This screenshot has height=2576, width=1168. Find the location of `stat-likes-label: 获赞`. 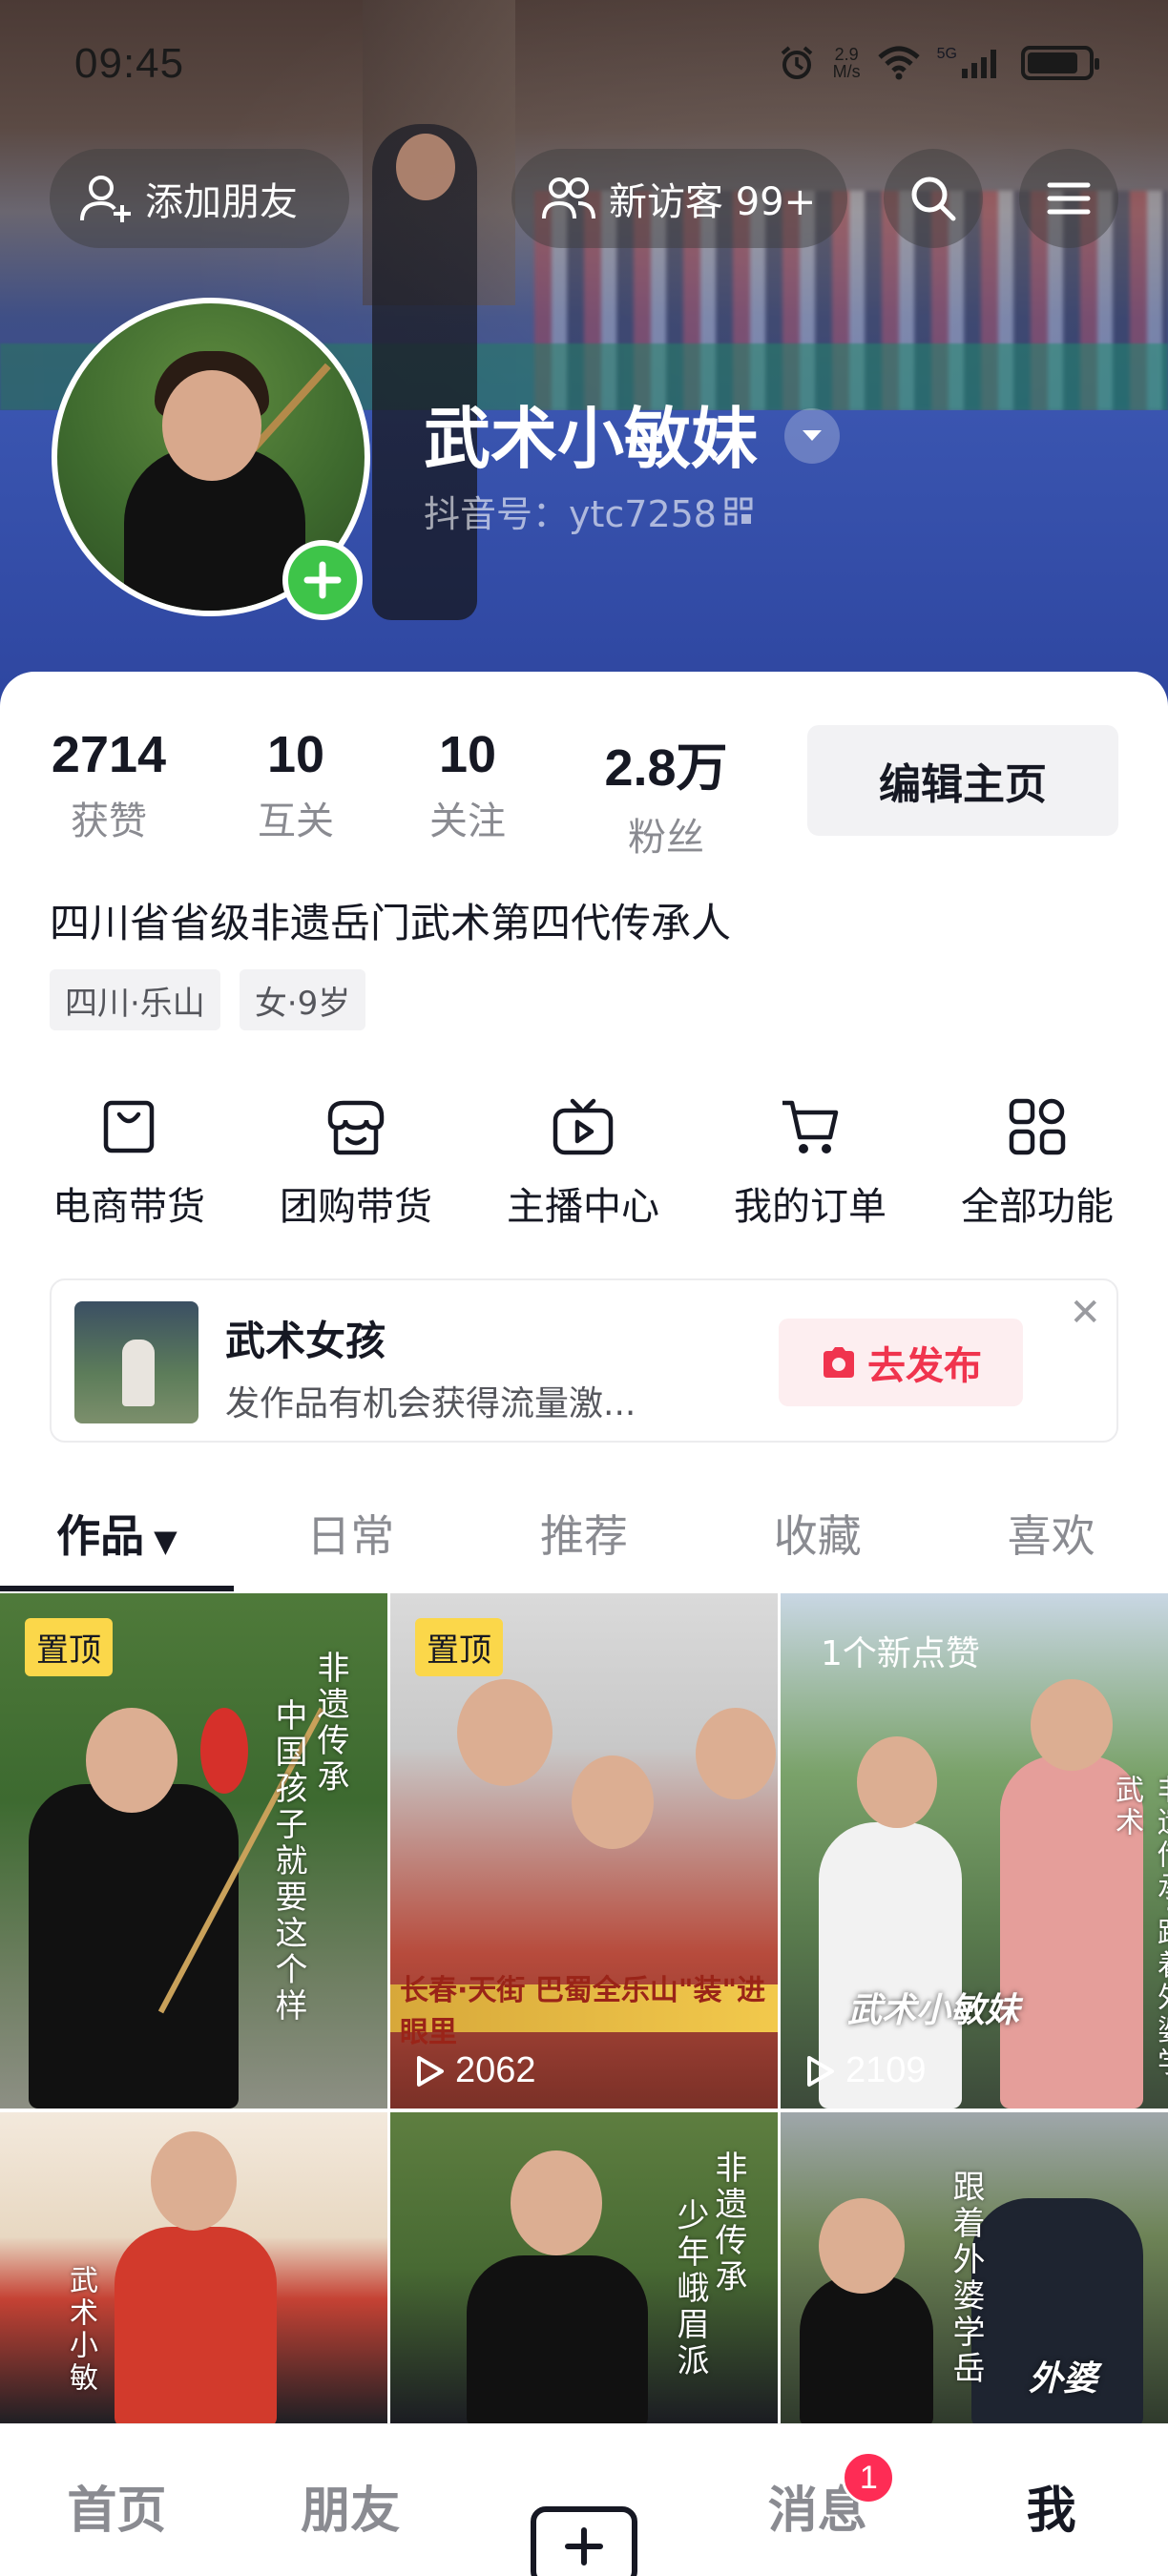

stat-likes-label: 获赞 is located at coordinates (109, 821).